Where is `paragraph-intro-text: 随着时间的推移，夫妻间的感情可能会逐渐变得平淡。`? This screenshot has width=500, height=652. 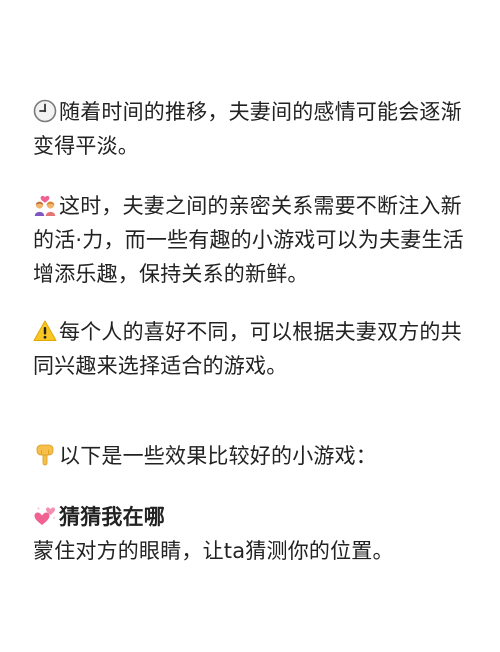 paragraph-intro-text: 随着时间的推移，夫妻间的感情可能会逐渐变得平淡。 is located at coordinates (247, 129).